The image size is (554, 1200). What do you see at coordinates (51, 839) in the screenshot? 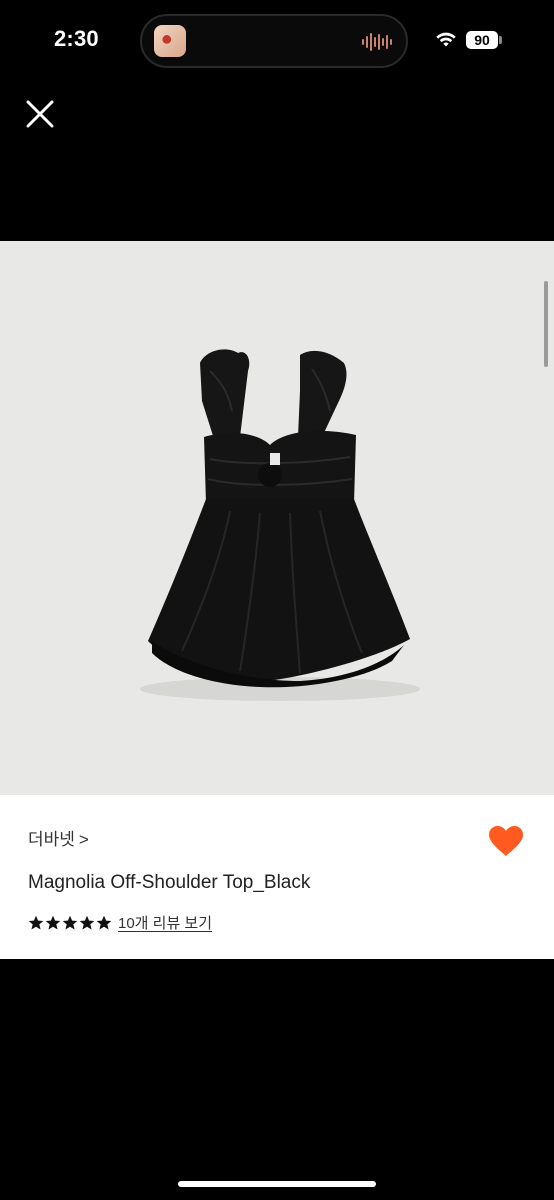
I see `brand-name: 더바넷` at bounding box center [51, 839].